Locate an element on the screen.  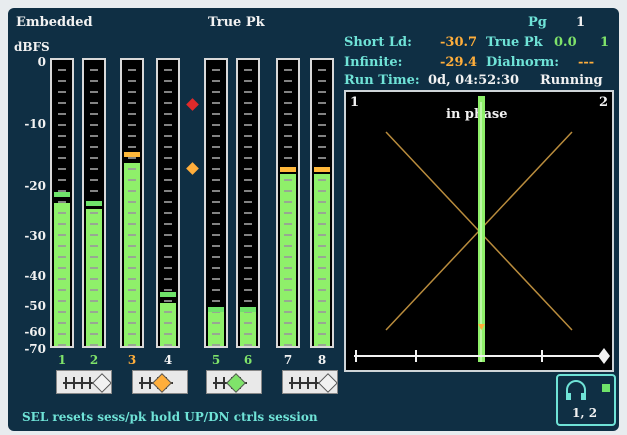
true-pk-label: True Pk is located at coordinates (514, 42).